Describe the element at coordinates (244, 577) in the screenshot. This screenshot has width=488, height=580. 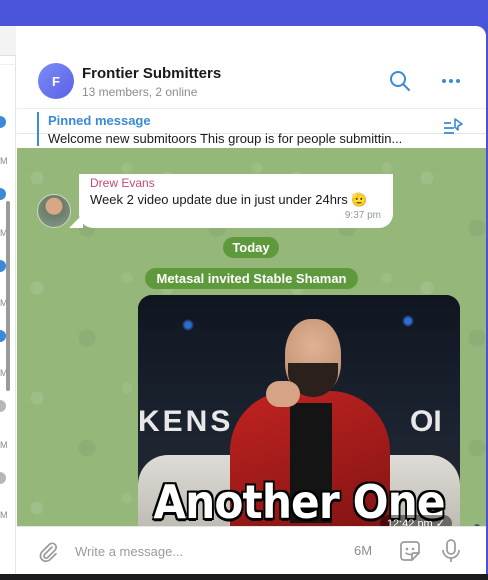
I see `desktop-bottom-strip` at that location.